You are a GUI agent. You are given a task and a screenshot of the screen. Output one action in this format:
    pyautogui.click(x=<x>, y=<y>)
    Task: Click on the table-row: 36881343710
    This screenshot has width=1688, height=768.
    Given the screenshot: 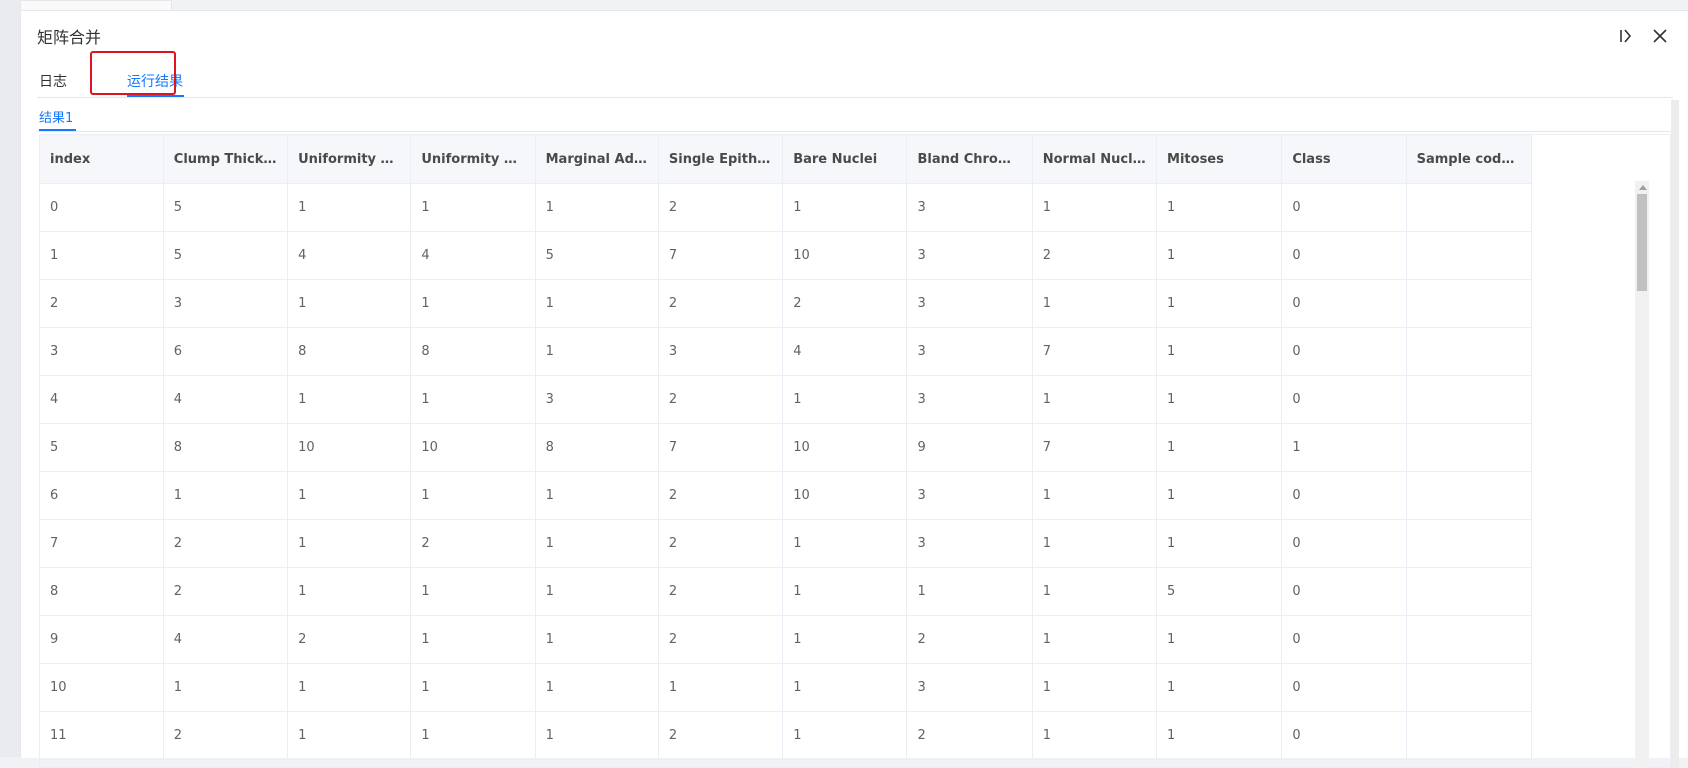 What is the action you would take?
    pyautogui.click(x=786, y=351)
    